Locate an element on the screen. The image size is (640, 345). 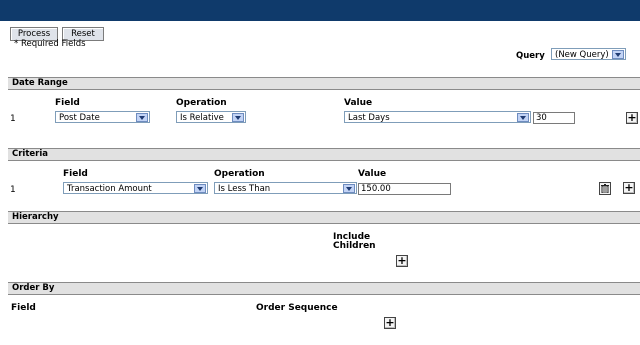
date-range-field-select: Post Date is located at coordinates (102, 117).